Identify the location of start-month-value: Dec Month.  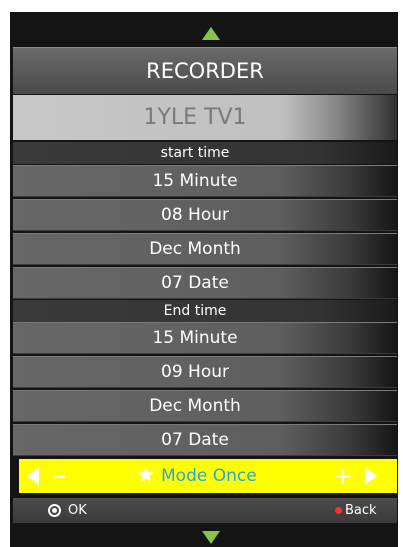
(195, 249).